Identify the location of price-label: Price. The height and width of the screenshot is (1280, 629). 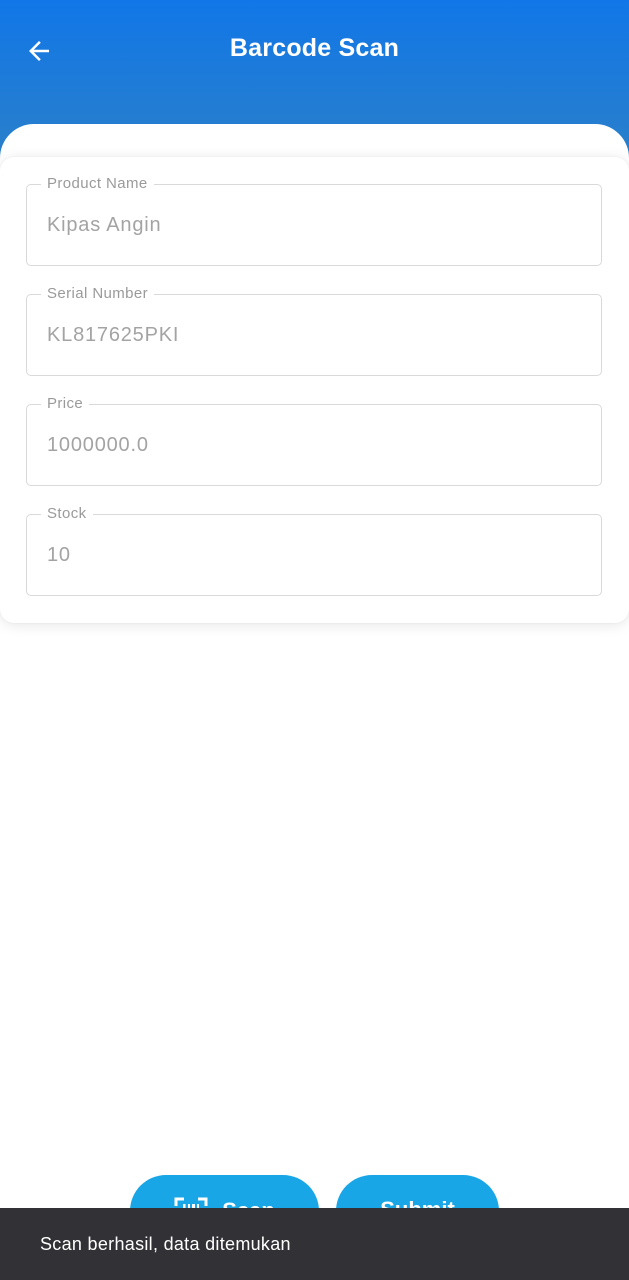
(65, 404).